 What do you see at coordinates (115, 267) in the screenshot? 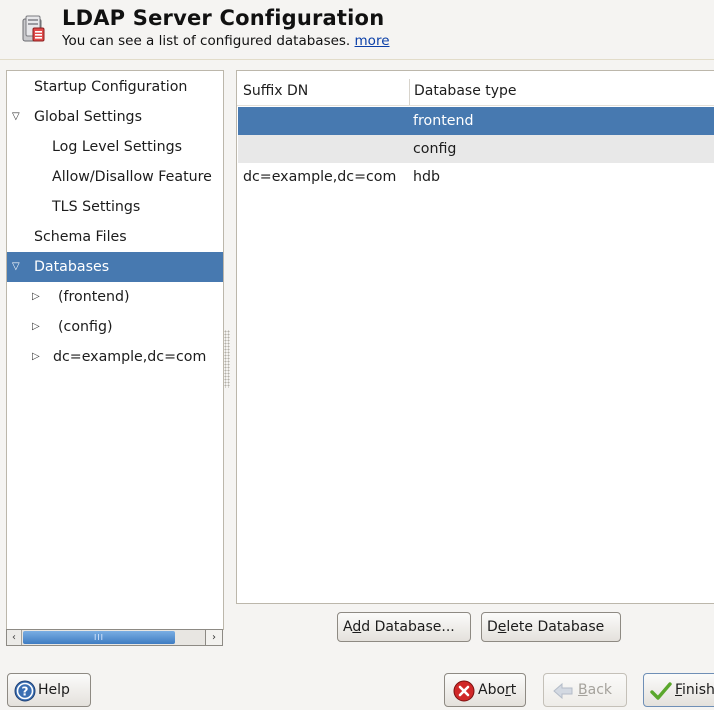
I see `tree-item-databases: ▽ Databases` at bounding box center [115, 267].